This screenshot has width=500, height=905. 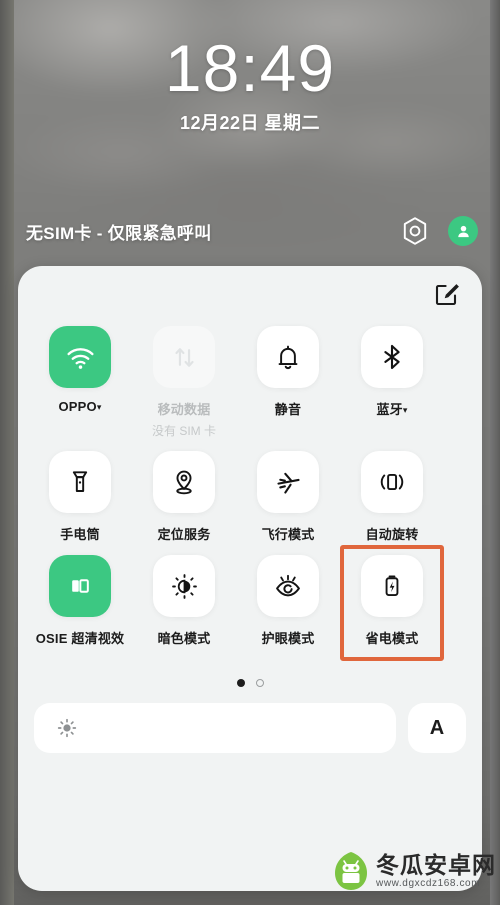 What do you see at coordinates (183, 431) in the screenshot?
I see `tile-mobile-data-sublabel: 没有 SIM 卡` at bounding box center [183, 431].